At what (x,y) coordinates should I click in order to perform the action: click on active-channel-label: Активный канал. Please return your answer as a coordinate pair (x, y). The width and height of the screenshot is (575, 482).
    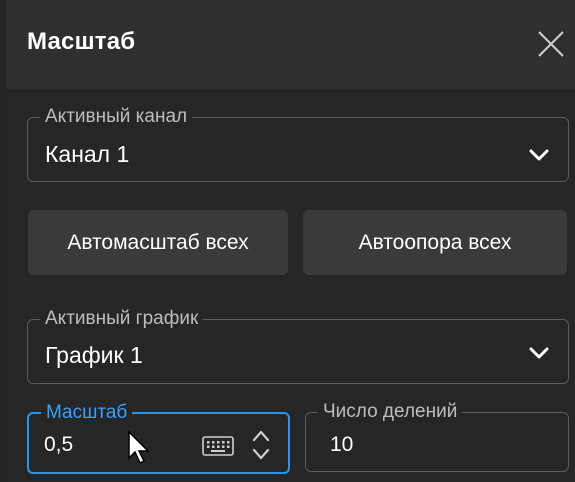
    Looking at the image, I should click on (116, 117).